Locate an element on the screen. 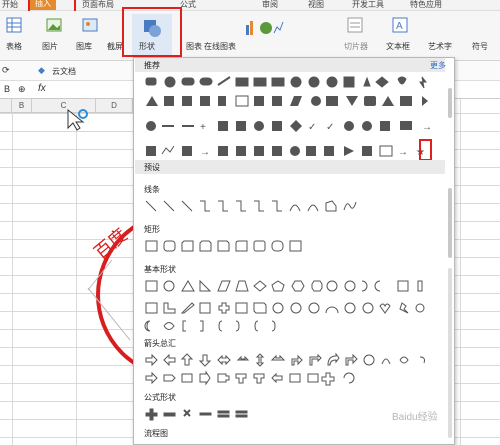  slicer-icon is located at coordinates (355, 25).